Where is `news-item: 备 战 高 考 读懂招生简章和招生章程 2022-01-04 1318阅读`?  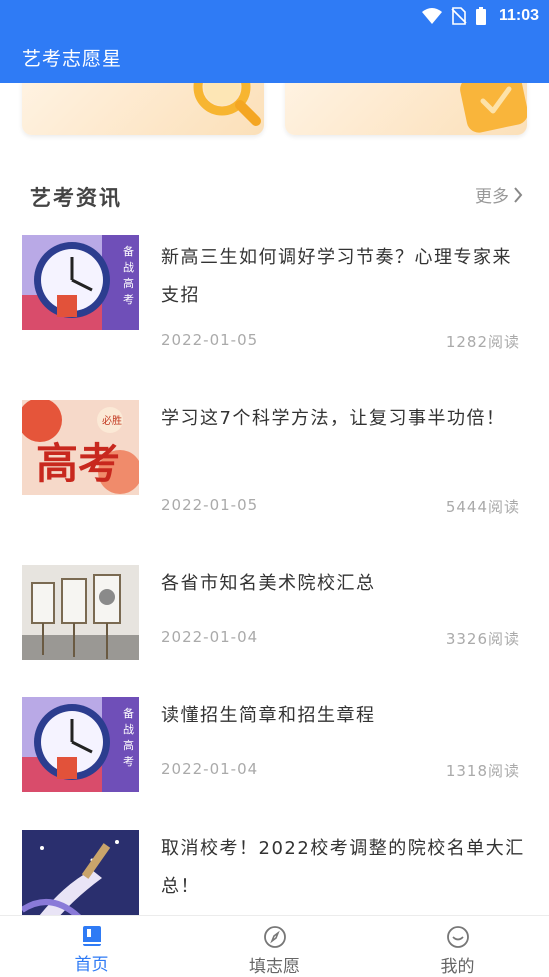 news-item: 备 战 高 考 读懂招生简章和招生章程 2022-01-04 1318阅读 is located at coordinates (274, 747).